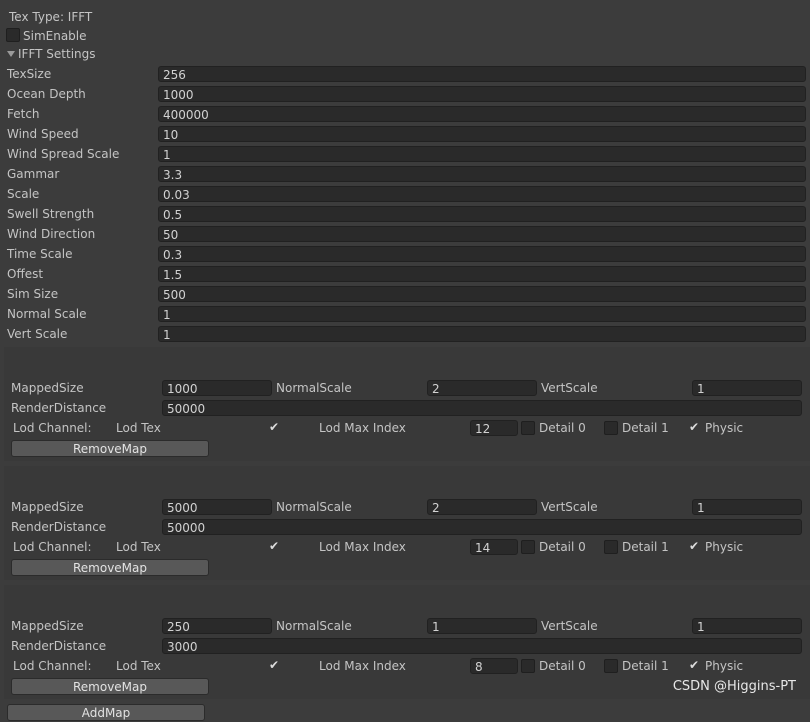  I want to click on setting-value-field: 1.5, so click(482, 274).